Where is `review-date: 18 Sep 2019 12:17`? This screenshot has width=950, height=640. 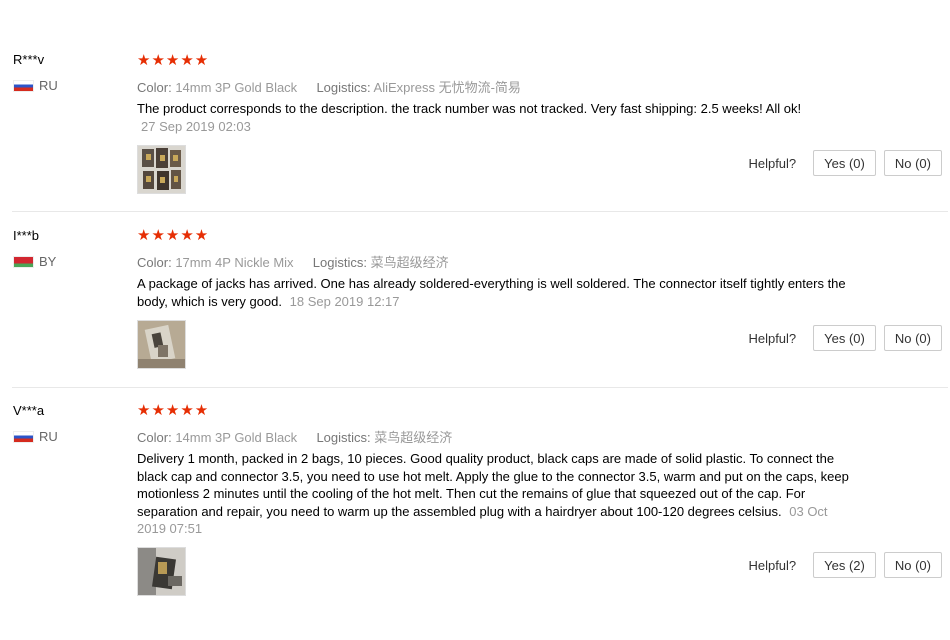
review-date: 18 Sep 2019 12:17 is located at coordinates (344, 301).